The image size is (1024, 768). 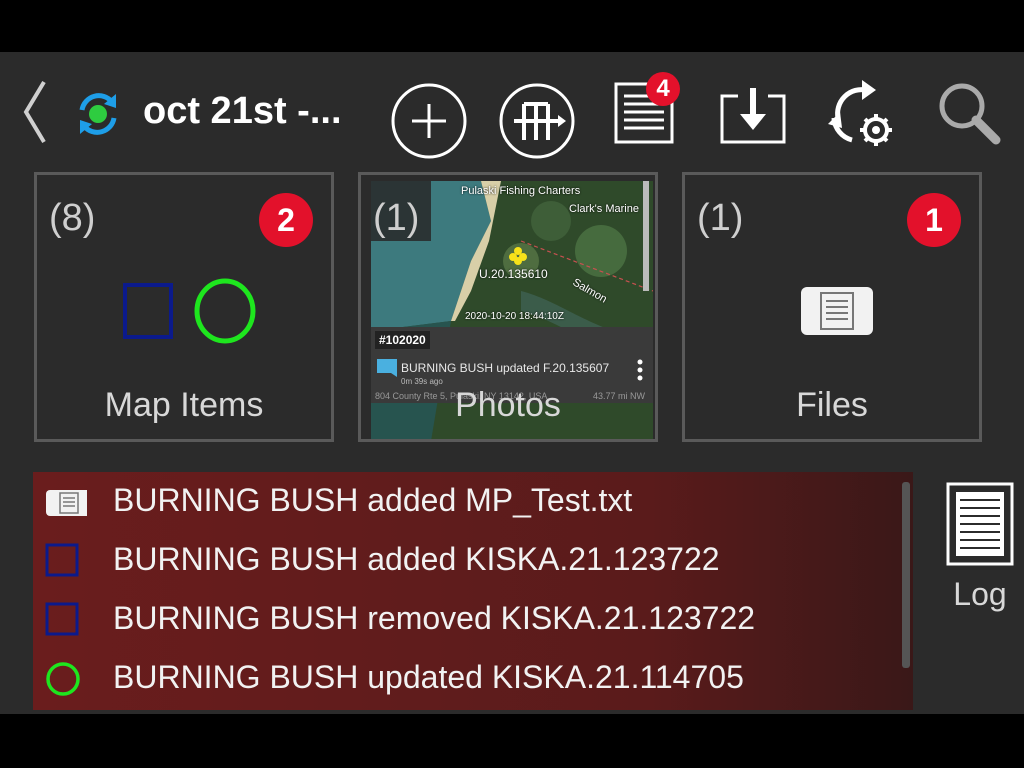 What do you see at coordinates (63, 679) in the screenshot?
I see `circle-icon` at bounding box center [63, 679].